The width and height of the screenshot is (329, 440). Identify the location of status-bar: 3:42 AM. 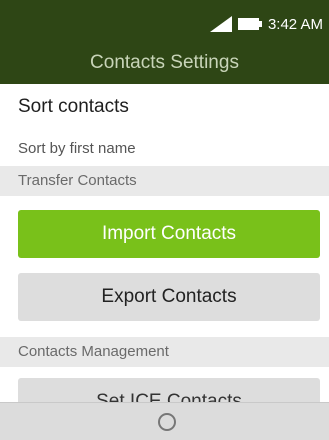
(266, 24).